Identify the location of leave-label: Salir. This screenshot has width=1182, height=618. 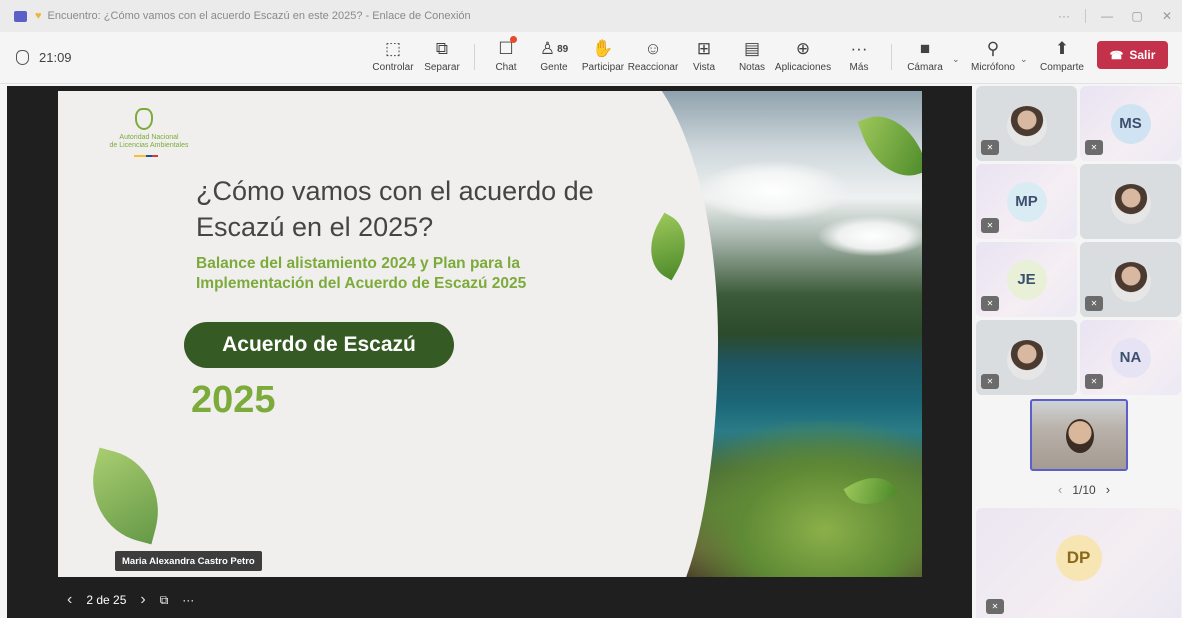
(1142, 55).